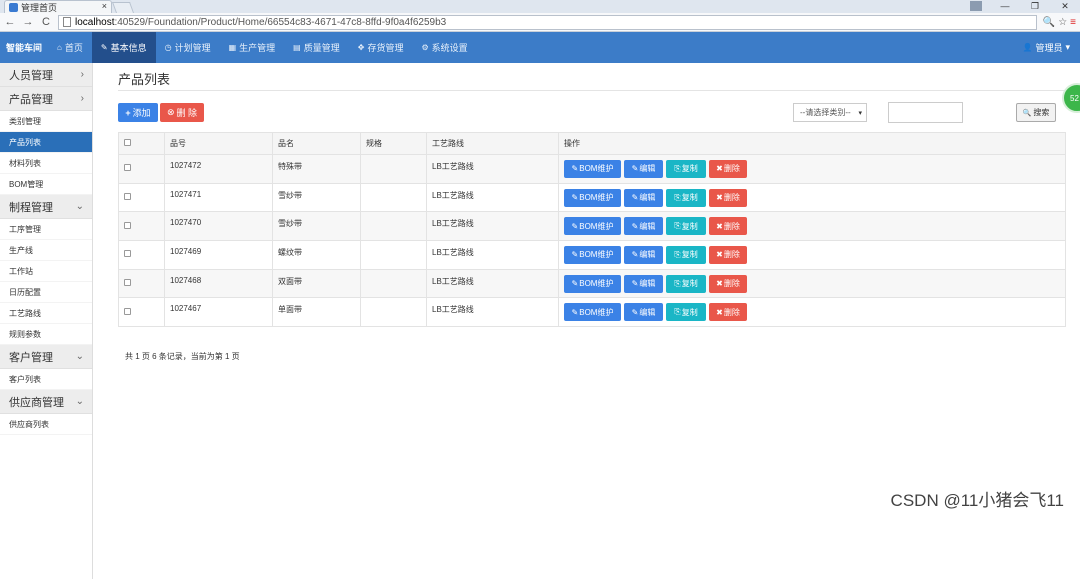 Image resolution: width=1080 pixels, height=579 pixels. What do you see at coordinates (1049, 22) in the screenshot?
I see `zoom-icon: 🔍` at bounding box center [1049, 22].